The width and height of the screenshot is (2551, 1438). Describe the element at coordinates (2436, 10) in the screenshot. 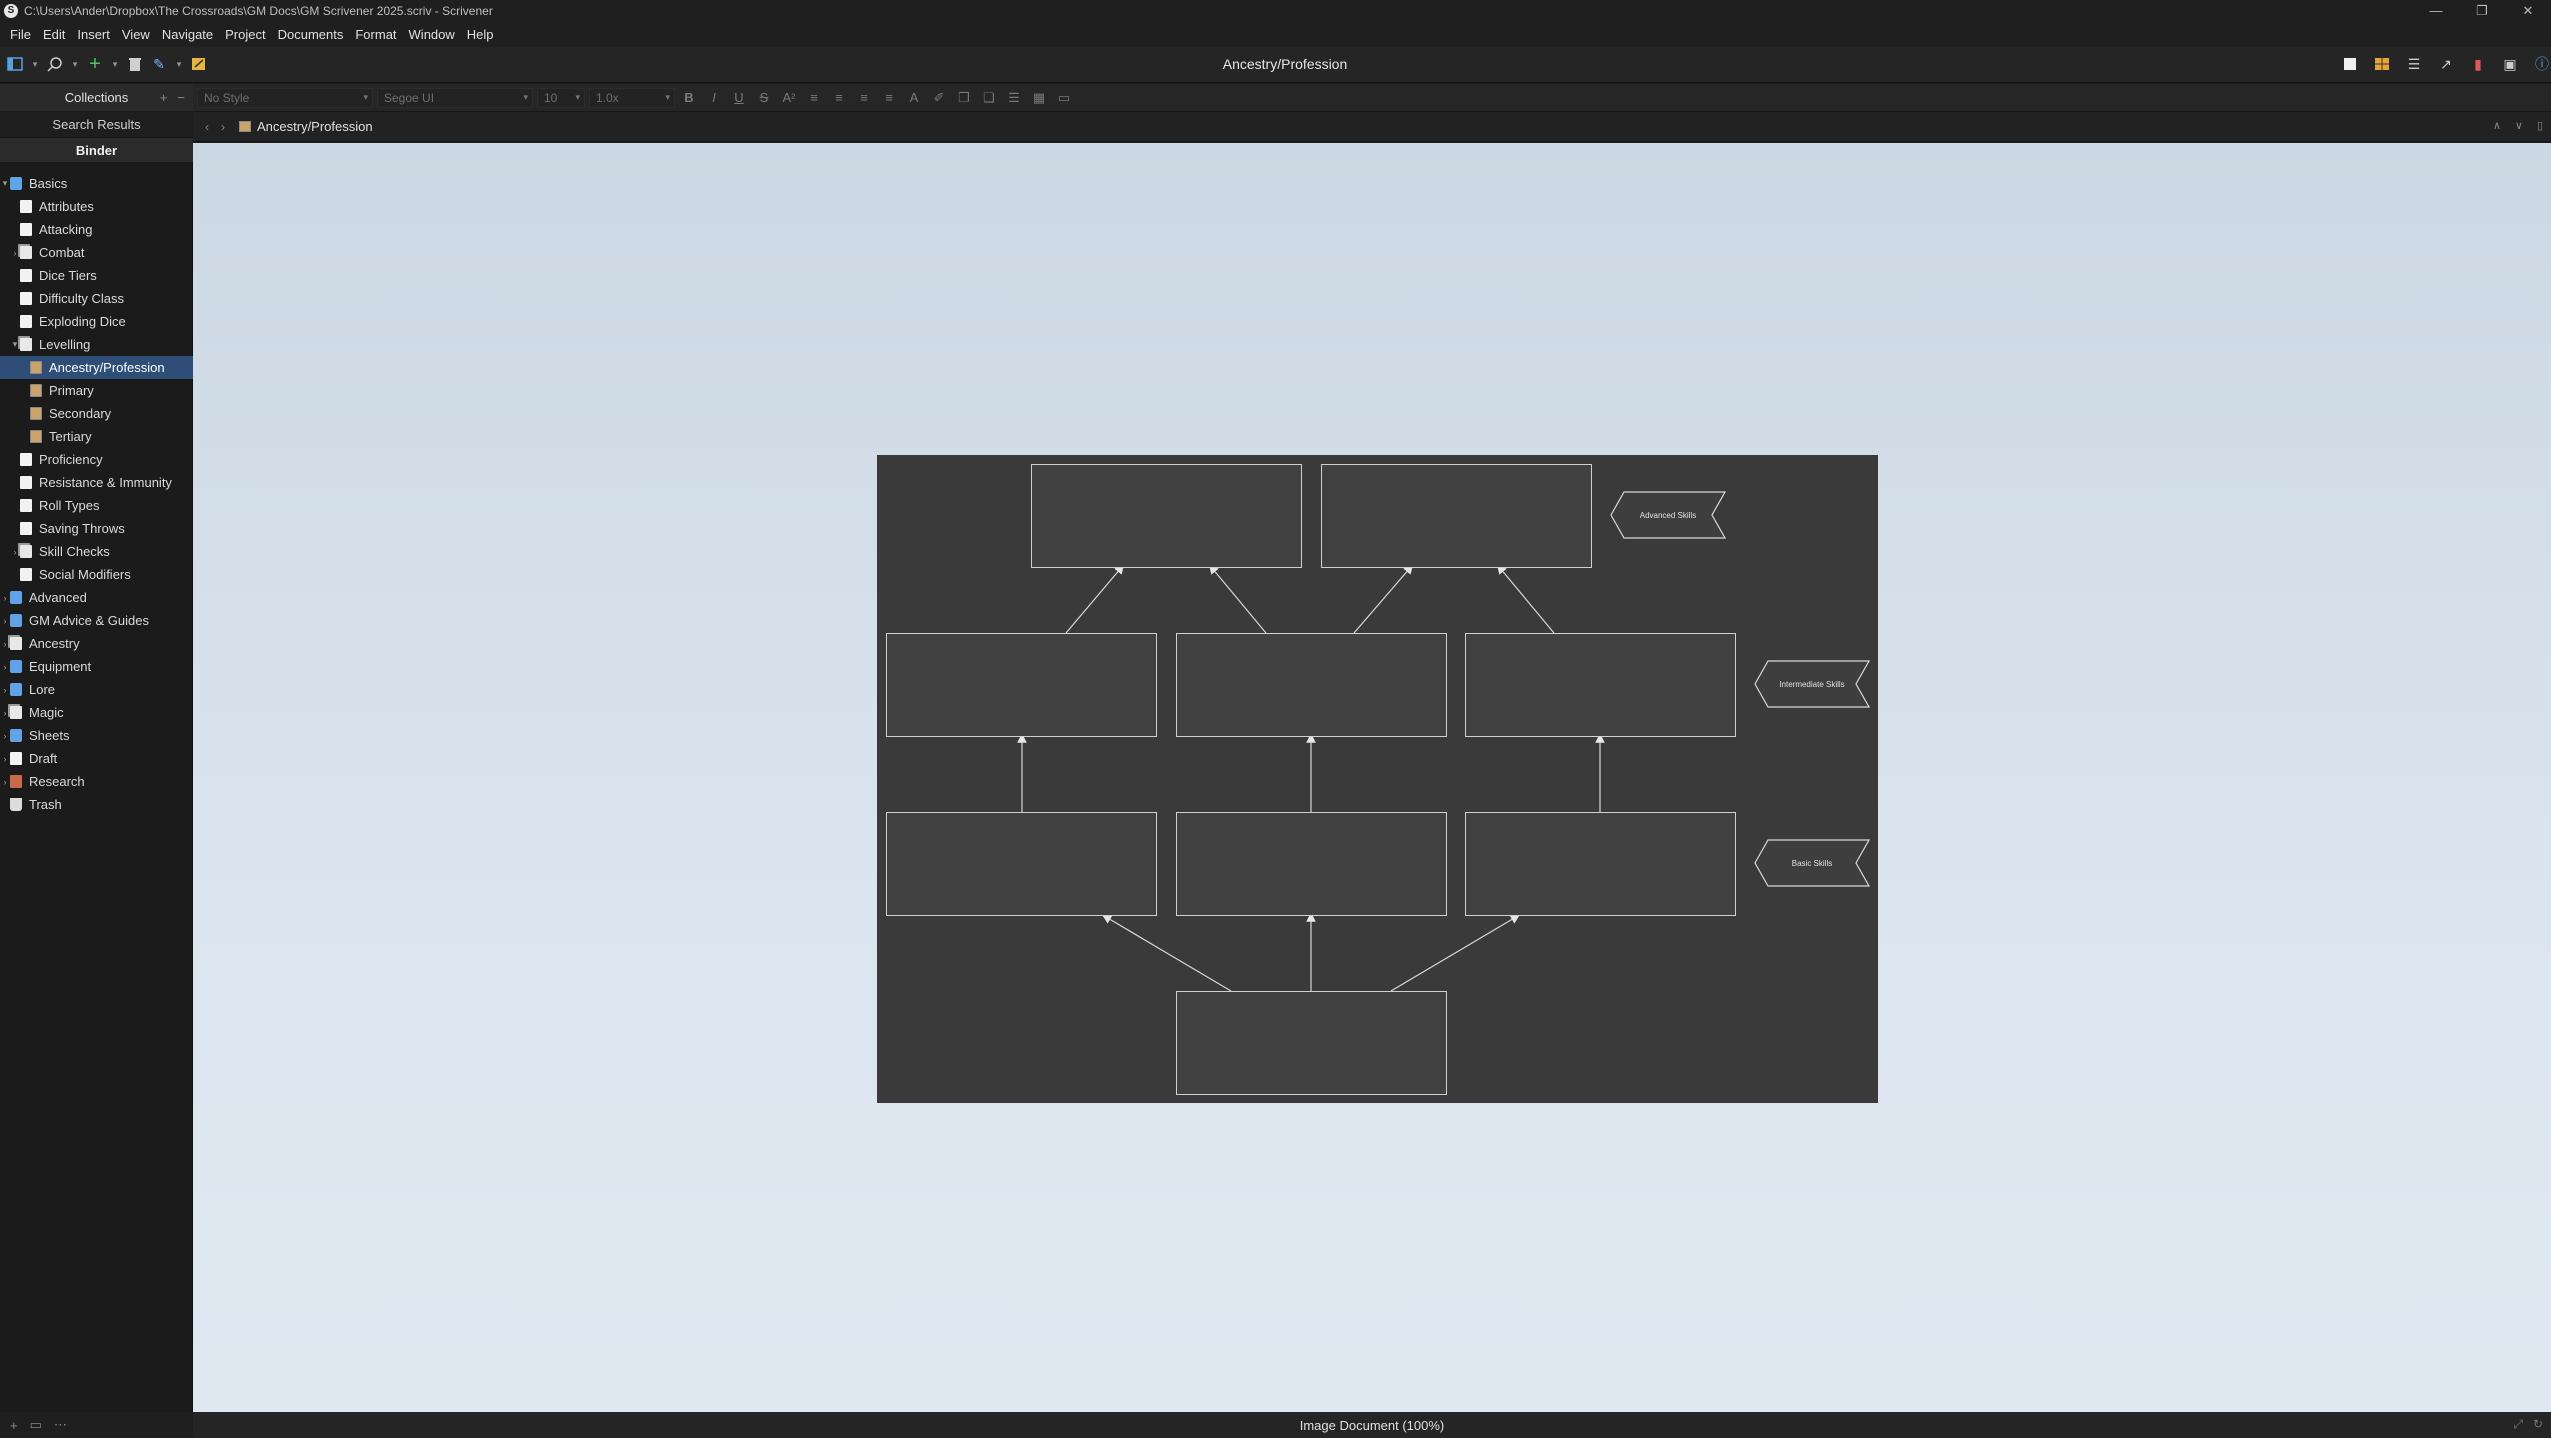

I see `minimize-button: —` at that location.